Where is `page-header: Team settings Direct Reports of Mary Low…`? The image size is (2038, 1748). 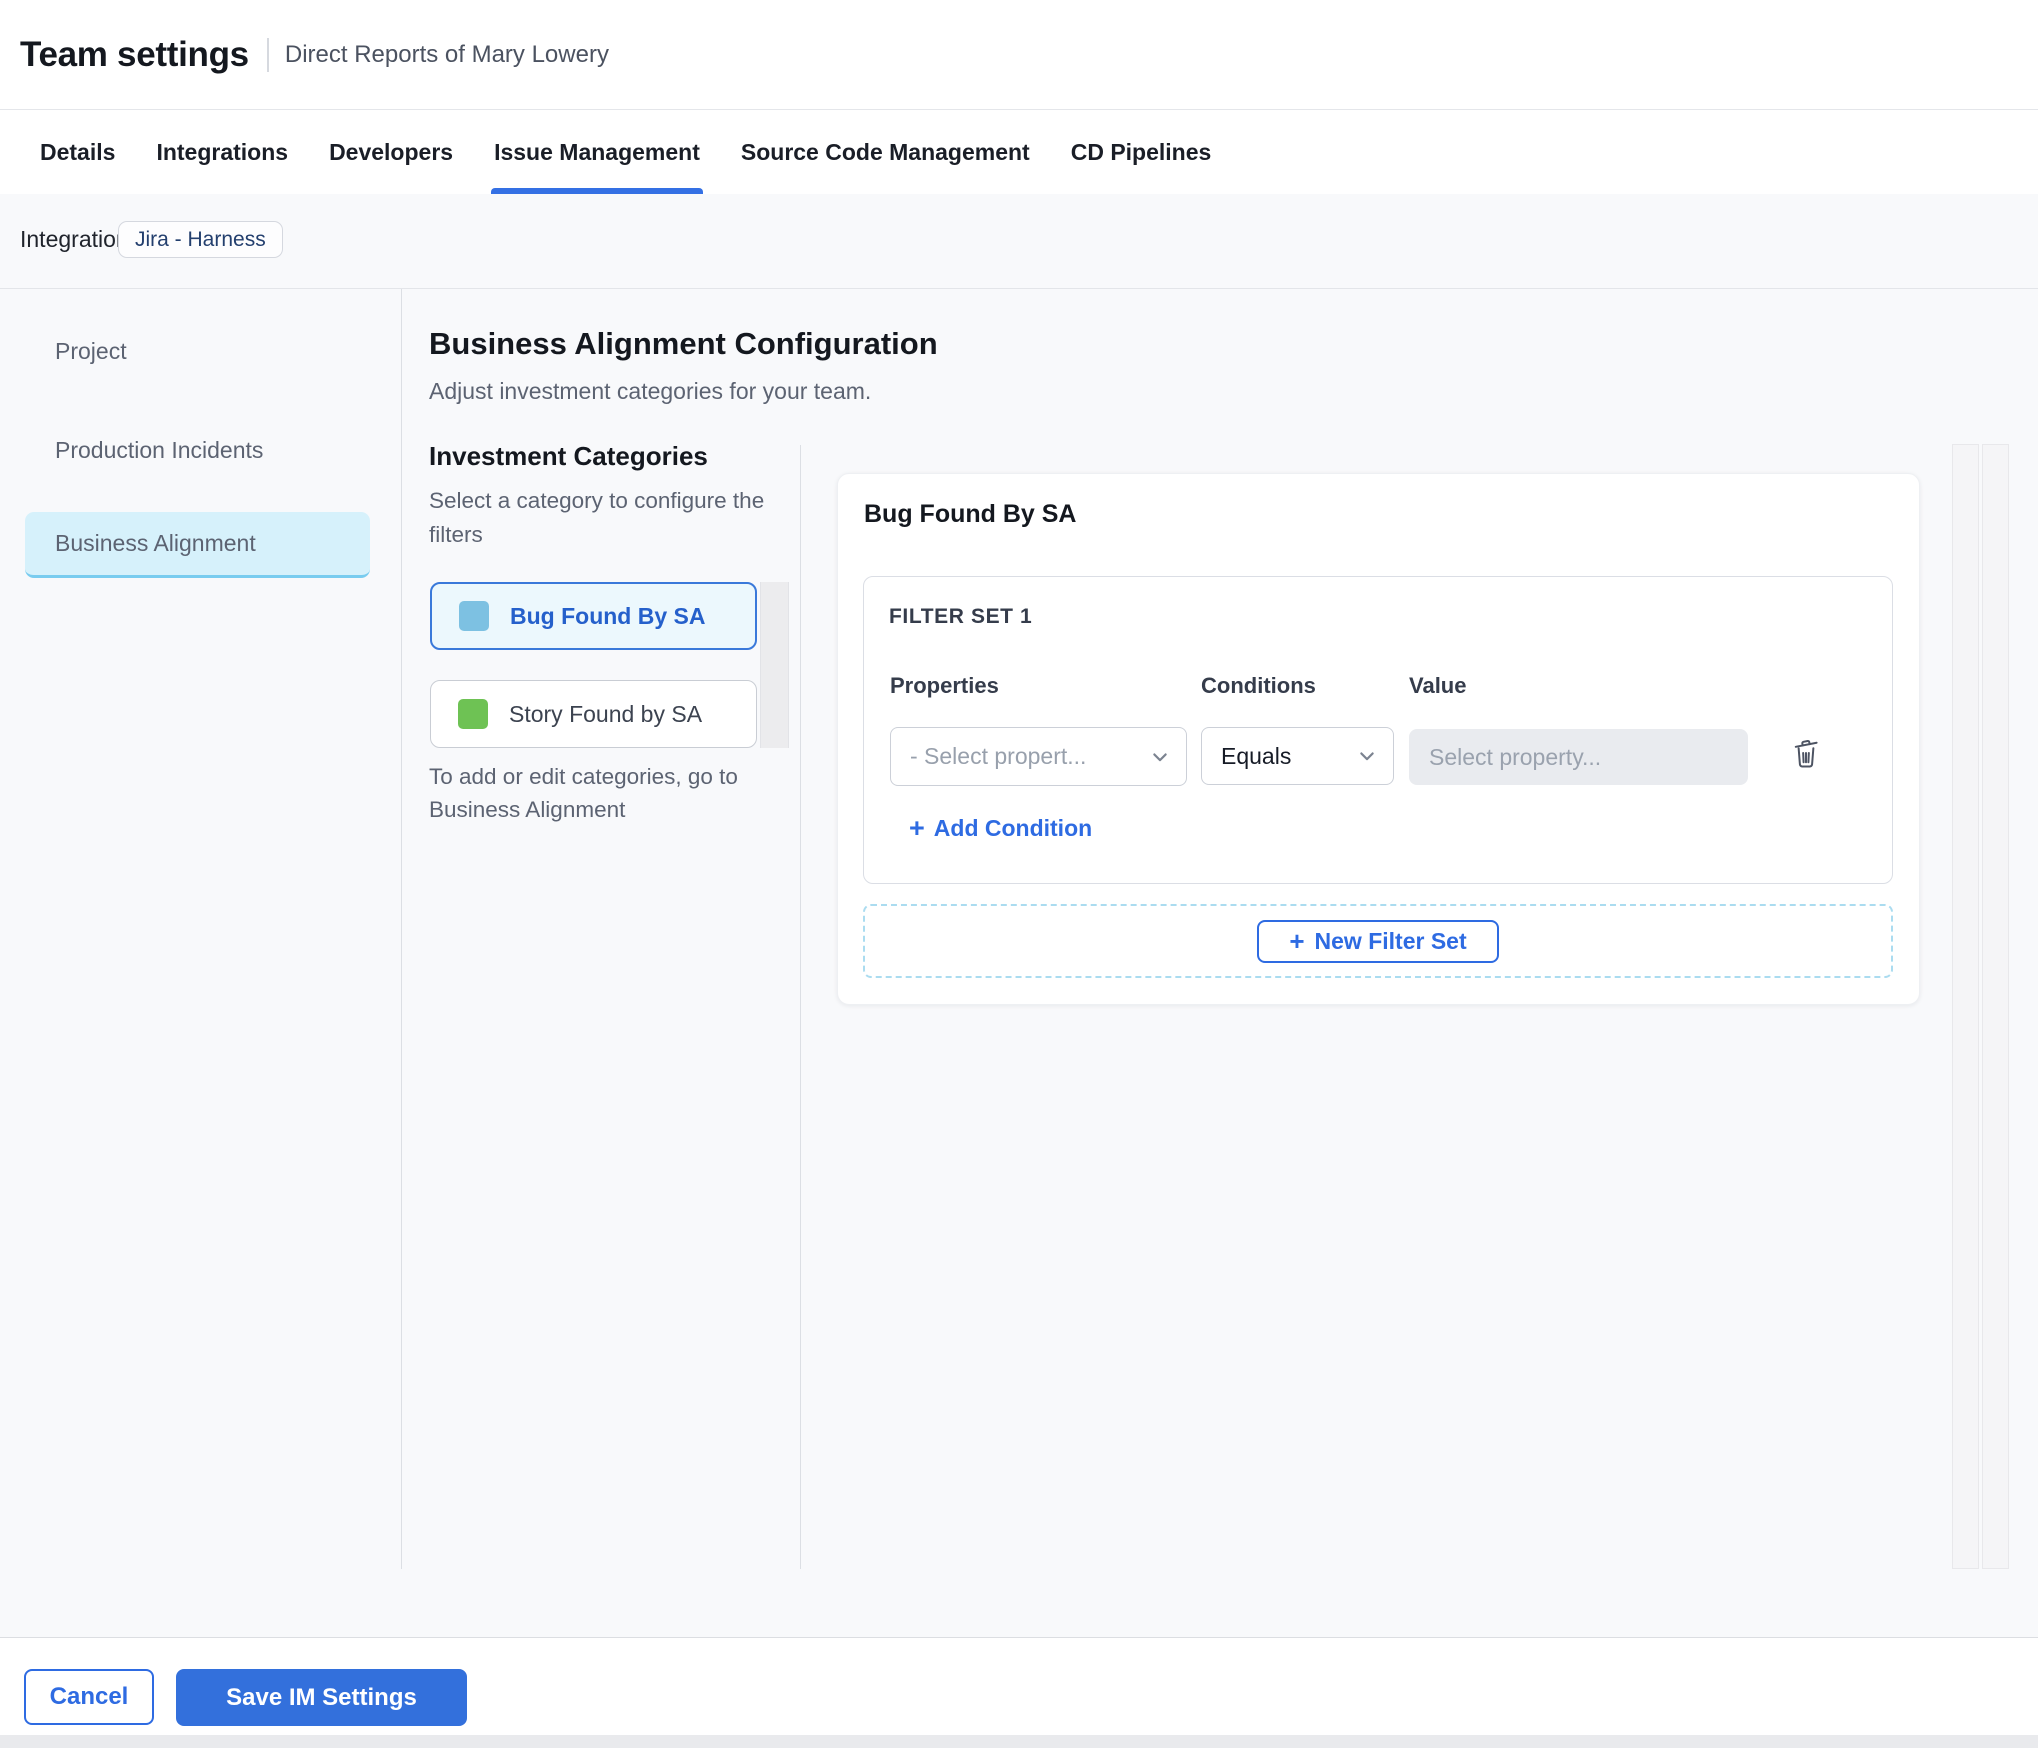
page-header: Team settings Direct Reports of Mary Low… is located at coordinates (1019, 55).